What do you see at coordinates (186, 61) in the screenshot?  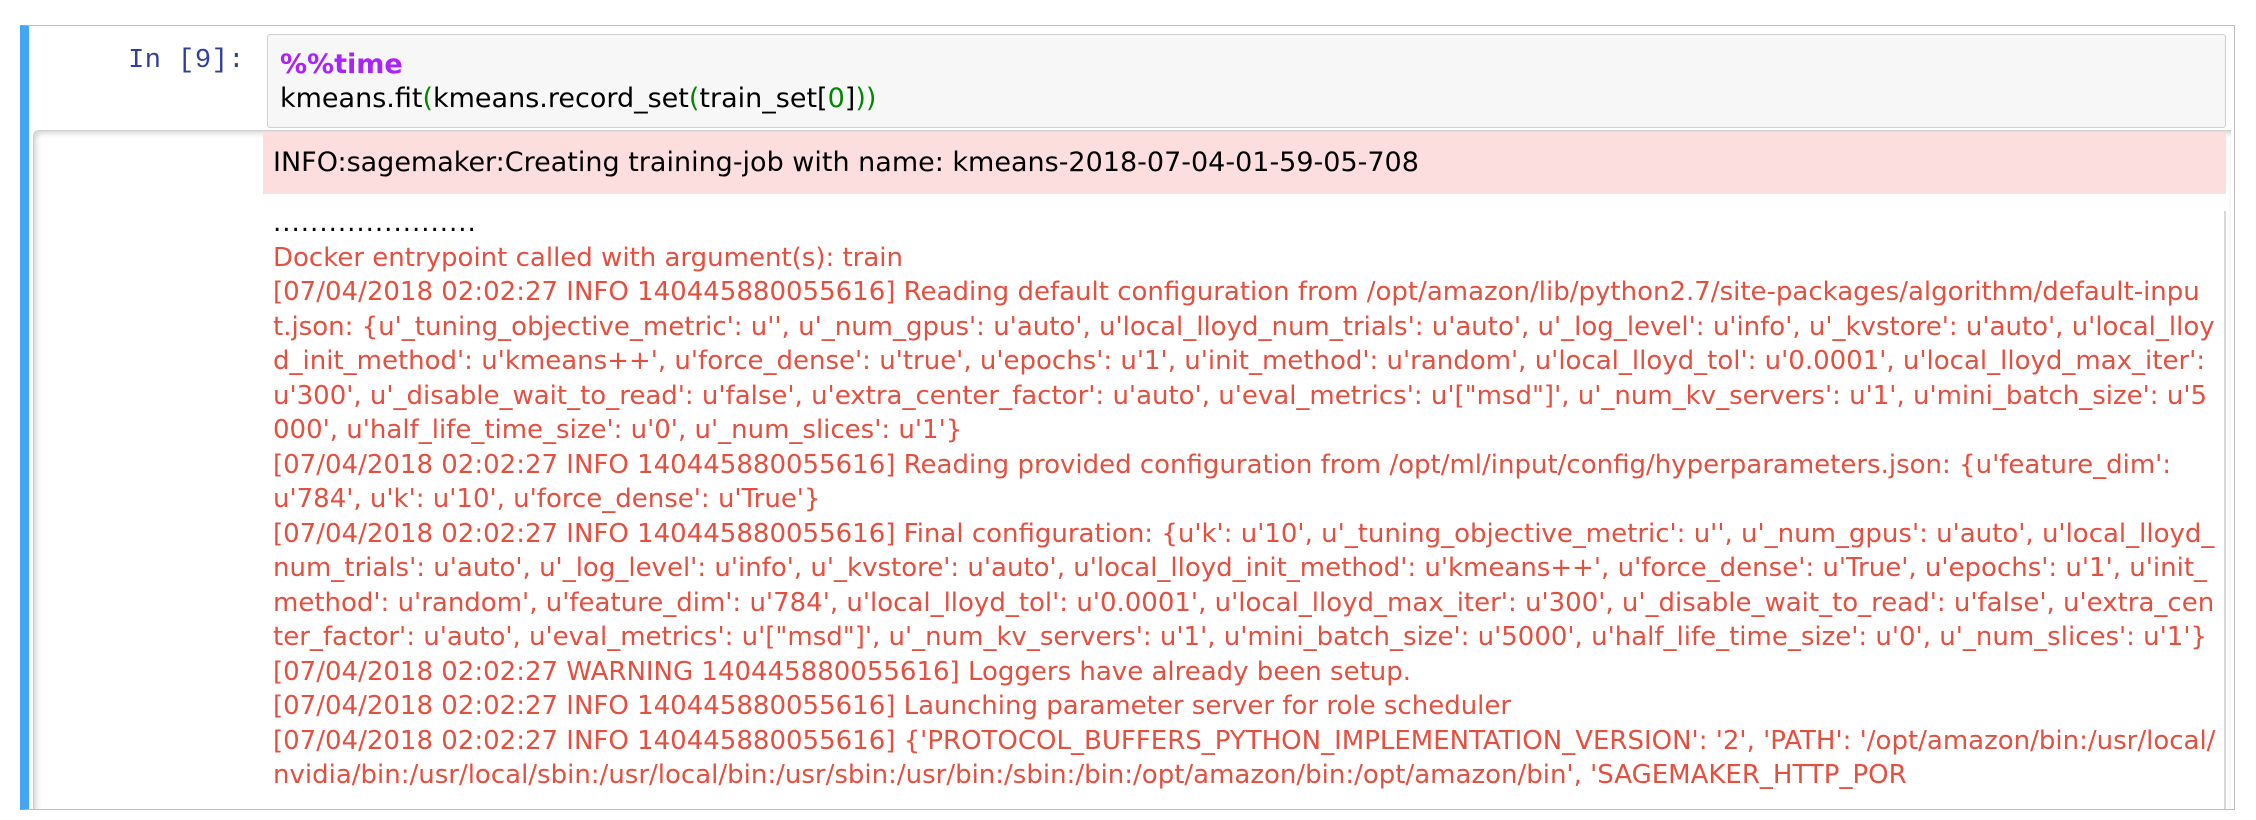 I see `input-prompt: In [9]:` at bounding box center [186, 61].